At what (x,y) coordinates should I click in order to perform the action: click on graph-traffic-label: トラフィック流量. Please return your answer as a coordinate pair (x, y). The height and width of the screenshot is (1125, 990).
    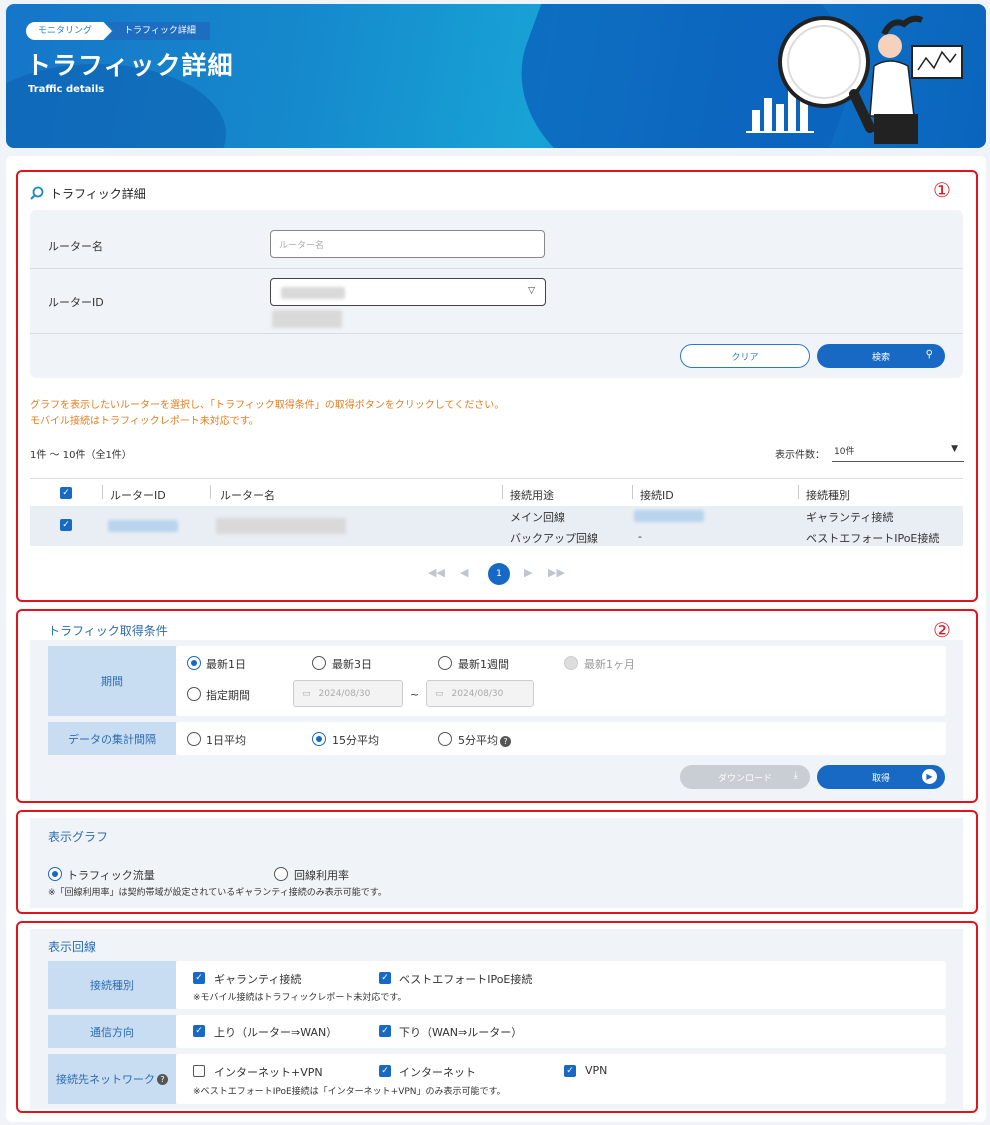
    Looking at the image, I should click on (111, 875).